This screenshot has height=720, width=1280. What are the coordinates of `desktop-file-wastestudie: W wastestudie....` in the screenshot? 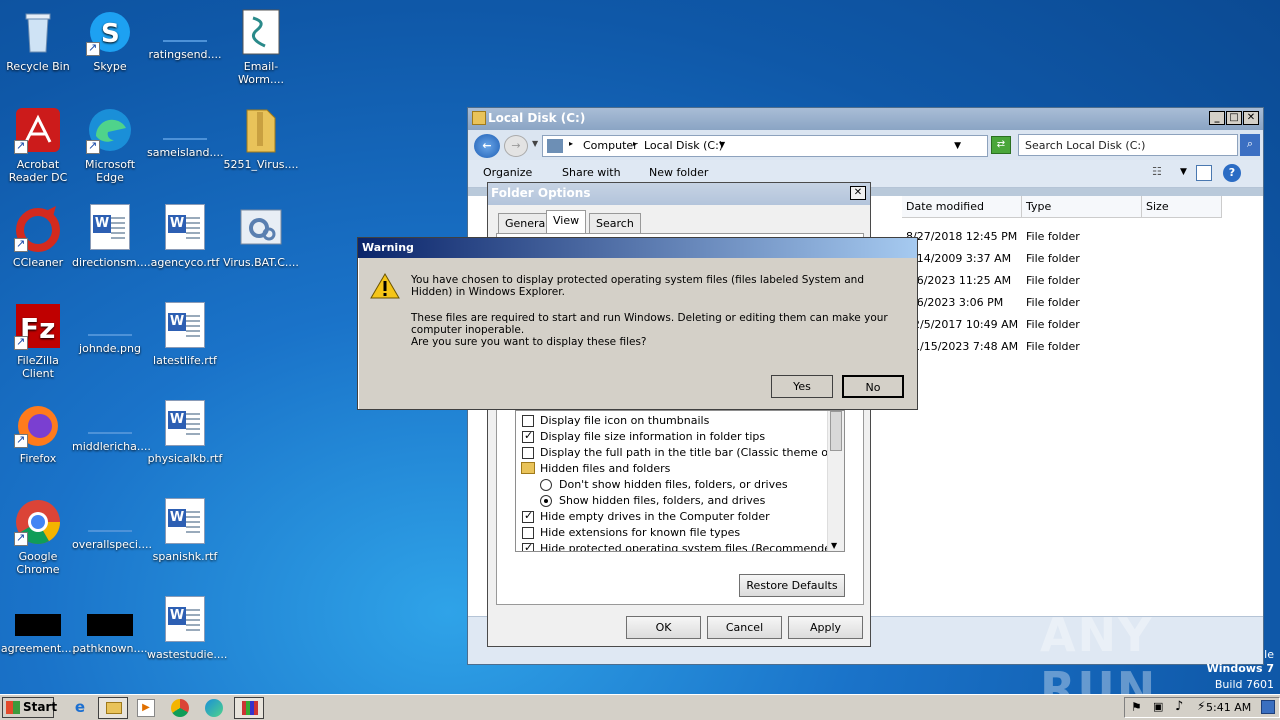 It's located at (187, 626).